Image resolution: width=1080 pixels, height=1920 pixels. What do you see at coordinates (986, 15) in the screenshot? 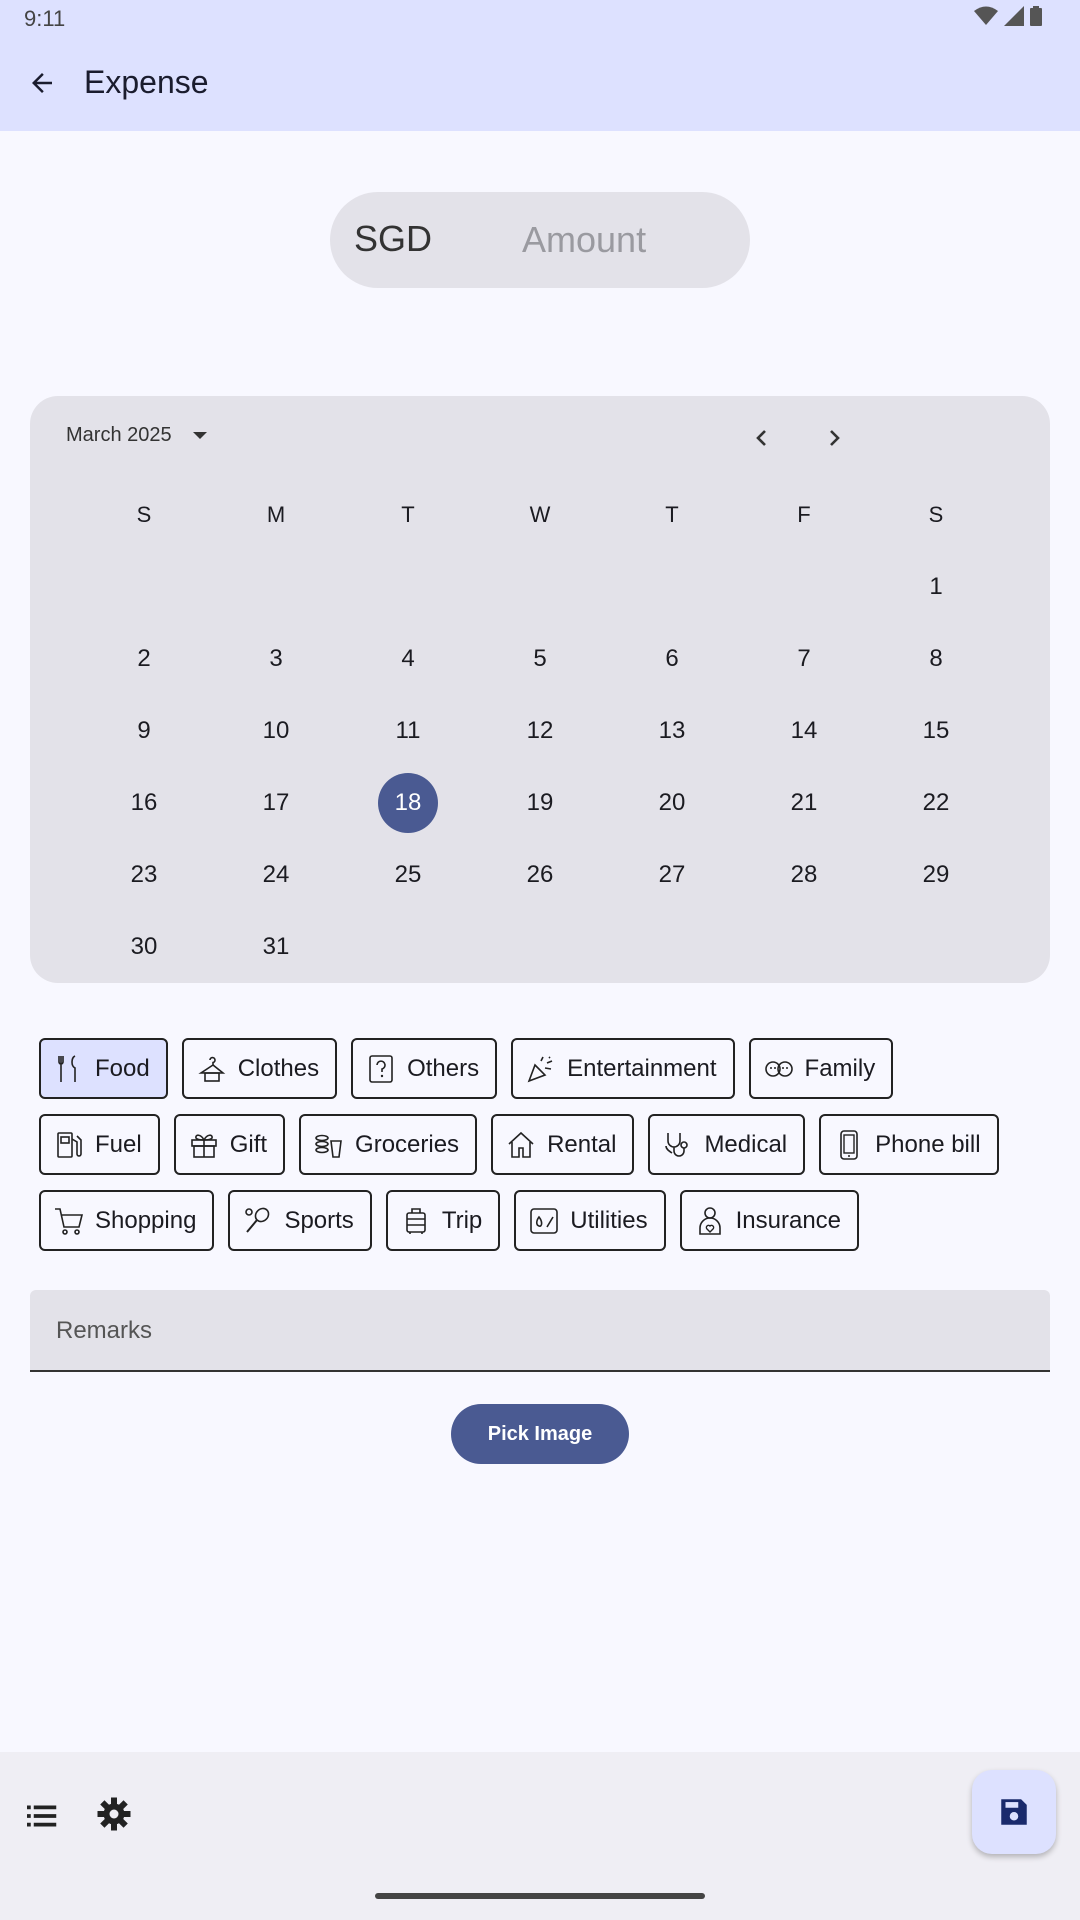
I see `wifi-icon` at bounding box center [986, 15].